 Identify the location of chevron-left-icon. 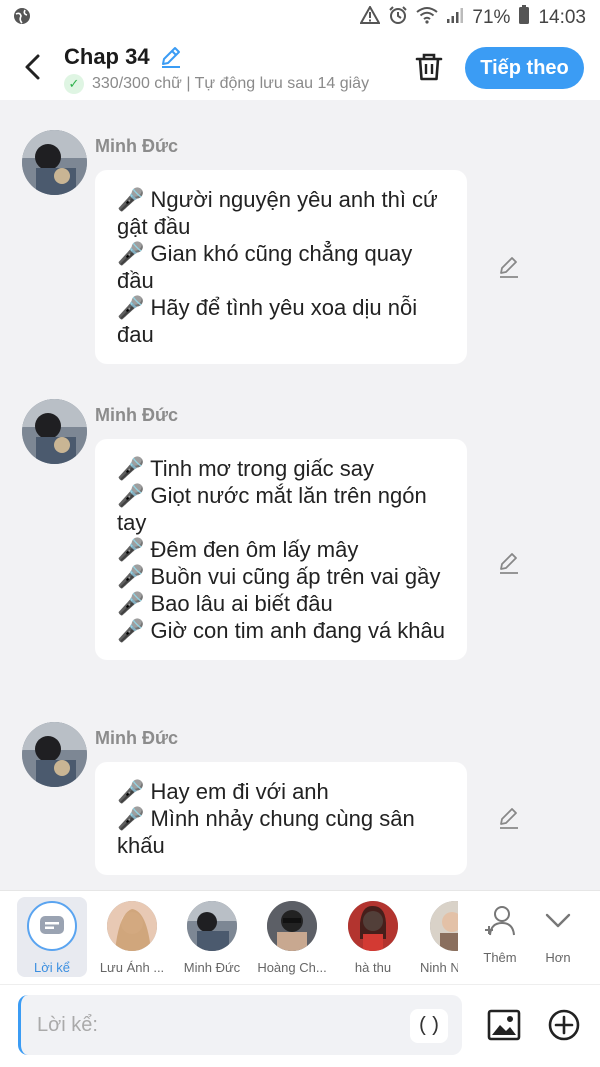
(32, 67).